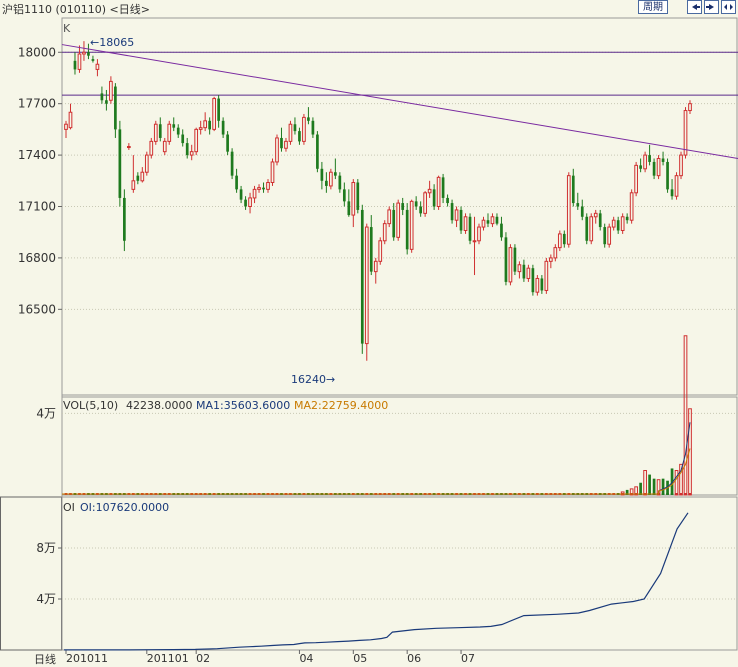  Describe the element at coordinates (414, 658) in the screenshot. I see `x-tick-label: 06` at that location.